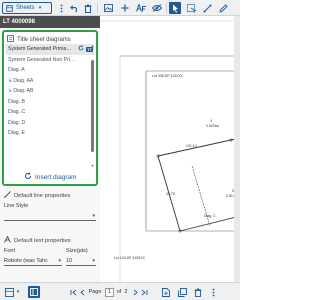 The height and width of the screenshot is (300, 320). I want to click on edit-pen-icon, so click(223, 8).